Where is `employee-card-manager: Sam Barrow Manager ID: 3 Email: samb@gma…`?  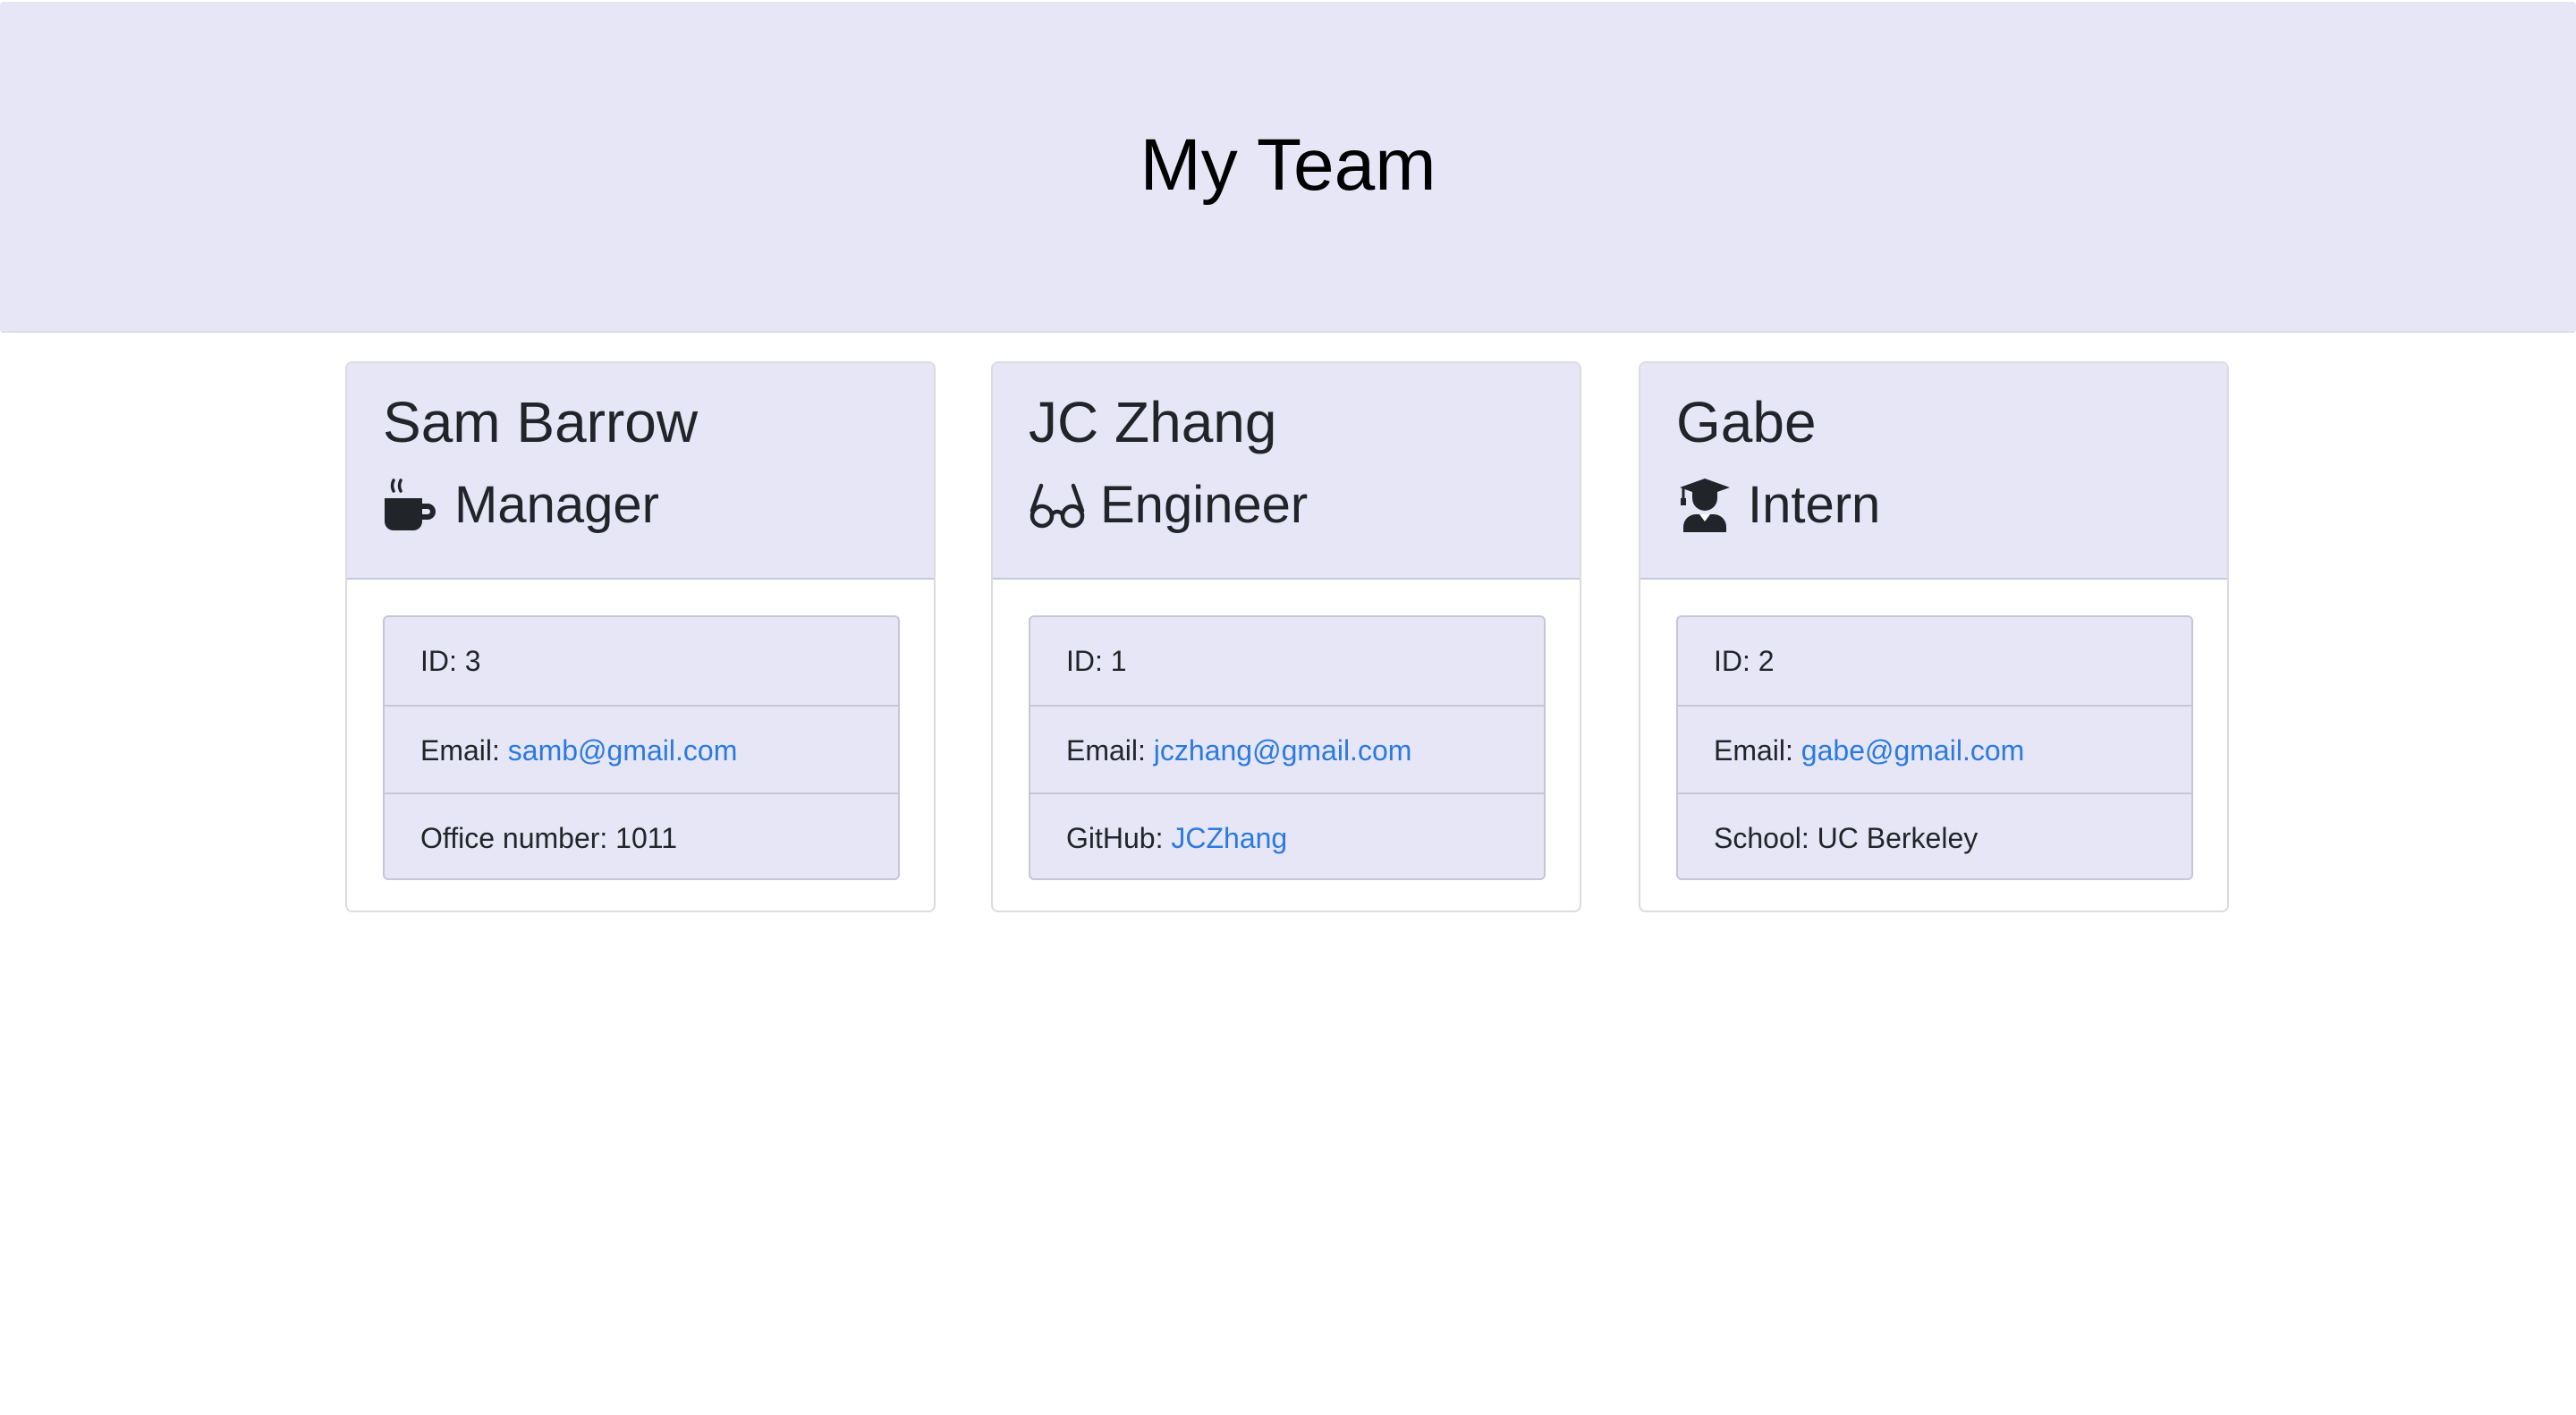 employee-card-manager: Sam Barrow Manager ID: 3 Email: samb@gma… is located at coordinates (640, 636).